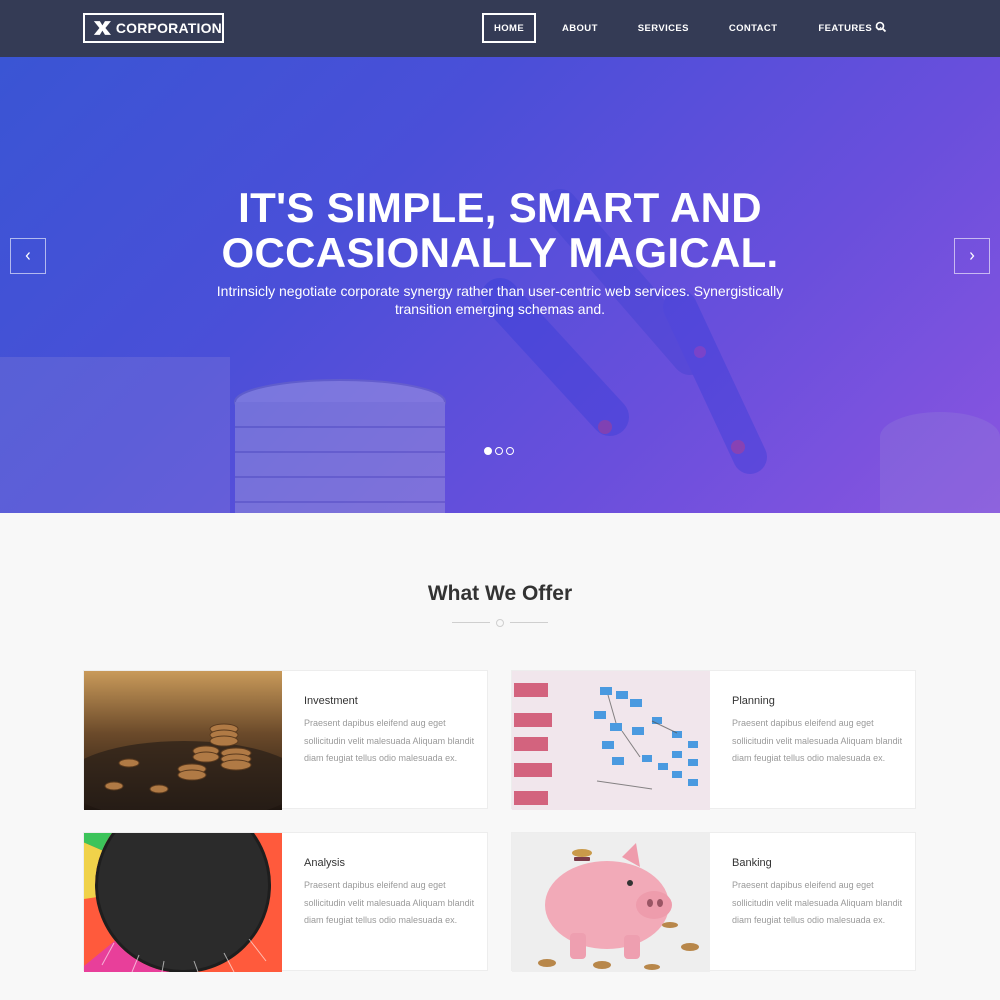 Image resolution: width=1000 pixels, height=1000 pixels. What do you see at coordinates (331, 701) in the screenshot?
I see `card-title: Investment` at bounding box center [331, 701].